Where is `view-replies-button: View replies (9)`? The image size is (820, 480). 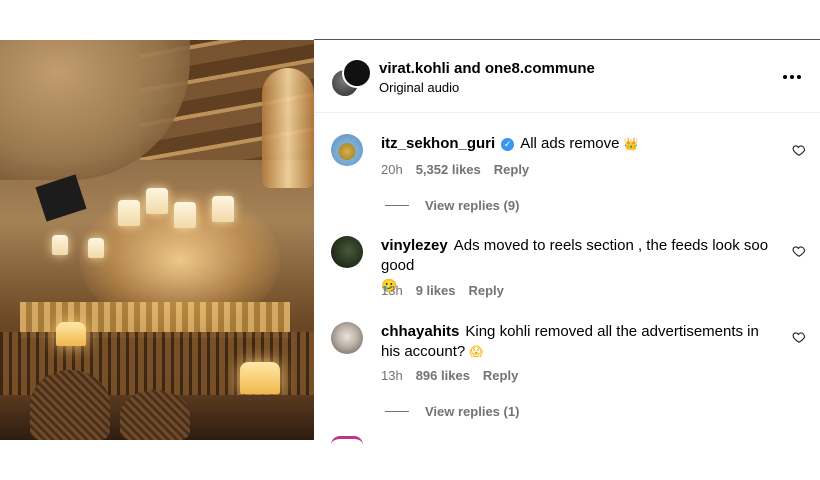
view-replies-button: View replies (9) is located at coordinates (452, 205).